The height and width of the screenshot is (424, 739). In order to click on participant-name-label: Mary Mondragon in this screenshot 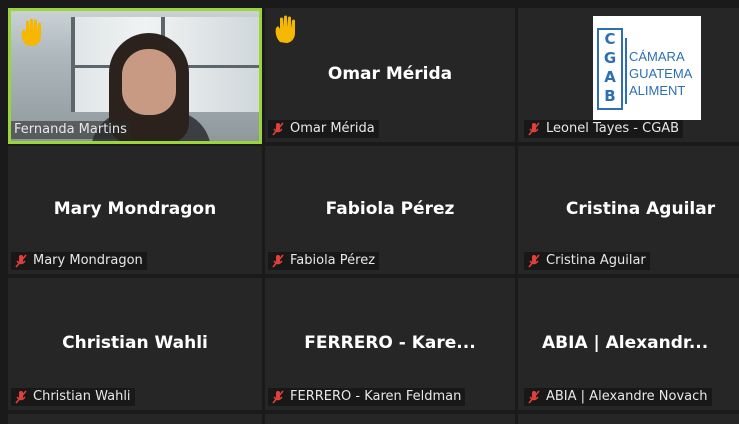, I will do `click(79, 261)`.